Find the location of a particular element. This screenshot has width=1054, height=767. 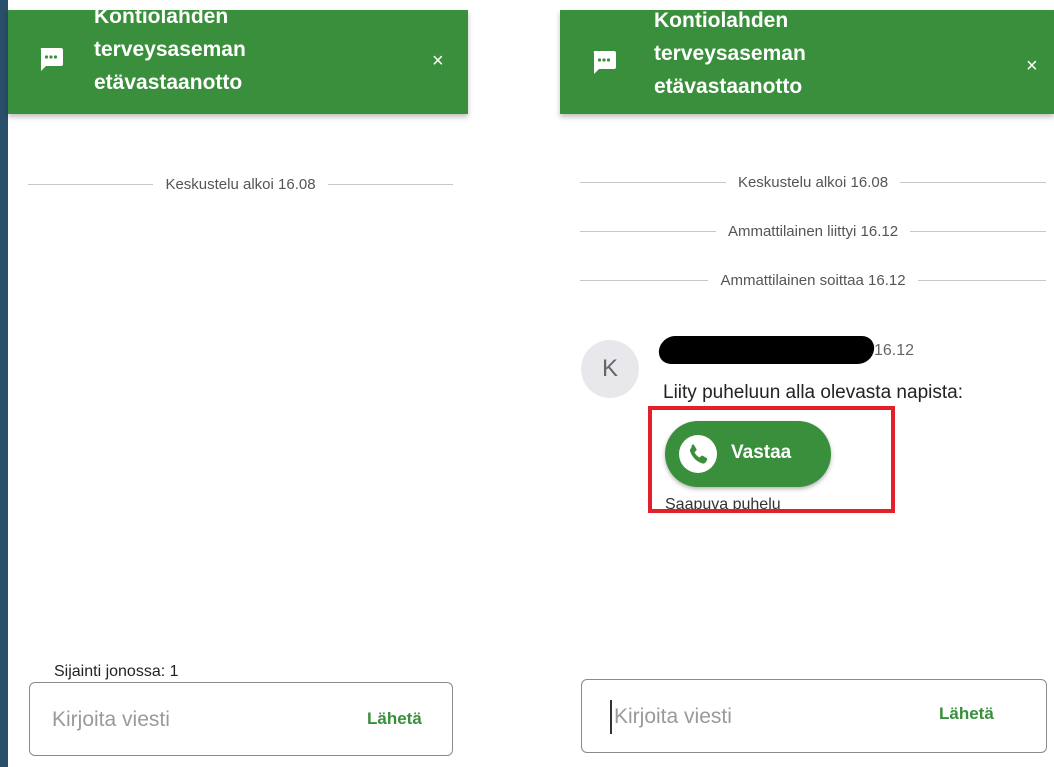

professional-calling-label: Ammattilainen soittaa 16.12 is located at coordinates (813, 280).